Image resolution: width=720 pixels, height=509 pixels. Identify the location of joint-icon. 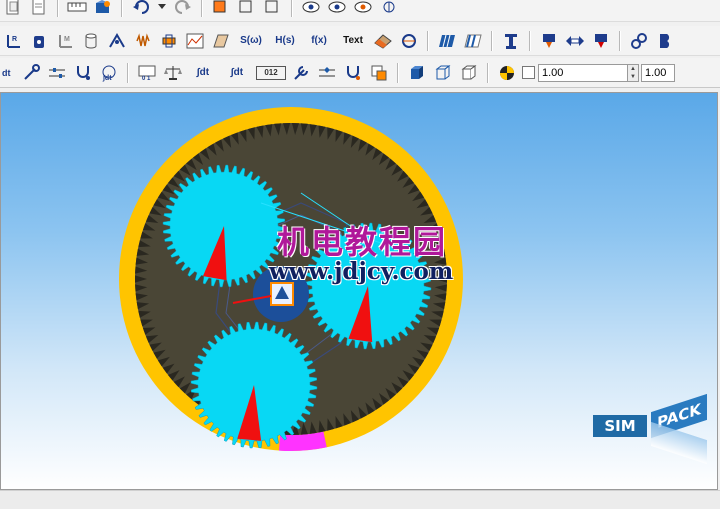
(117, 41).